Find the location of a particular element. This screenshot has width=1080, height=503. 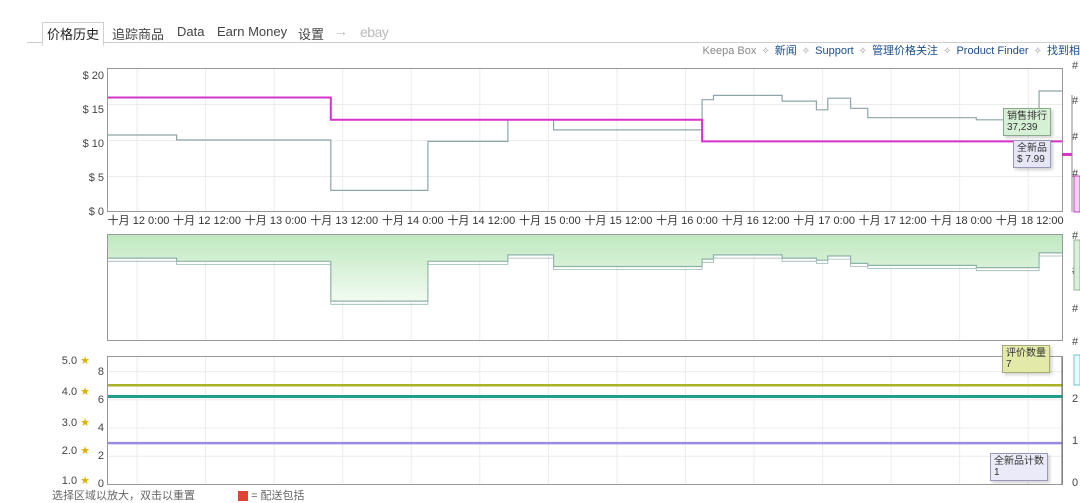

x-tick-label: 十月 15 12:00 is located at coordinates (618, 220).